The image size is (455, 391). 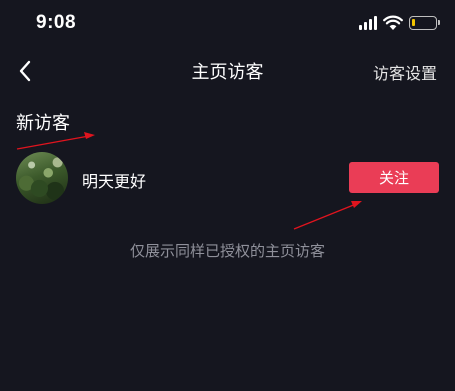 I want to click on status-time: 9:08, so click(x=56, y=22).